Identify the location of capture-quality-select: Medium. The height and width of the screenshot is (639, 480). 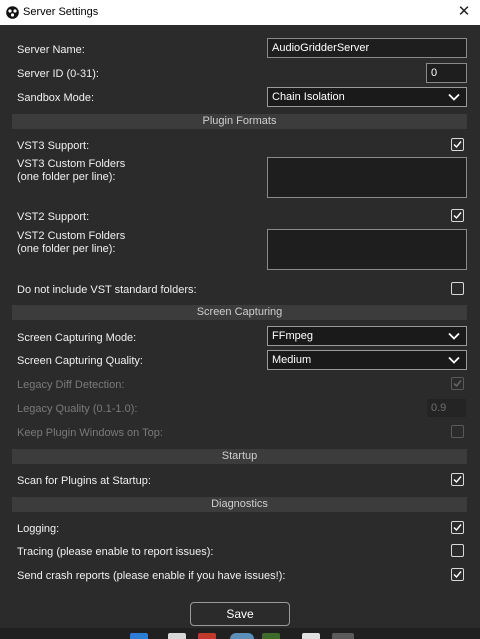
(367, 360).